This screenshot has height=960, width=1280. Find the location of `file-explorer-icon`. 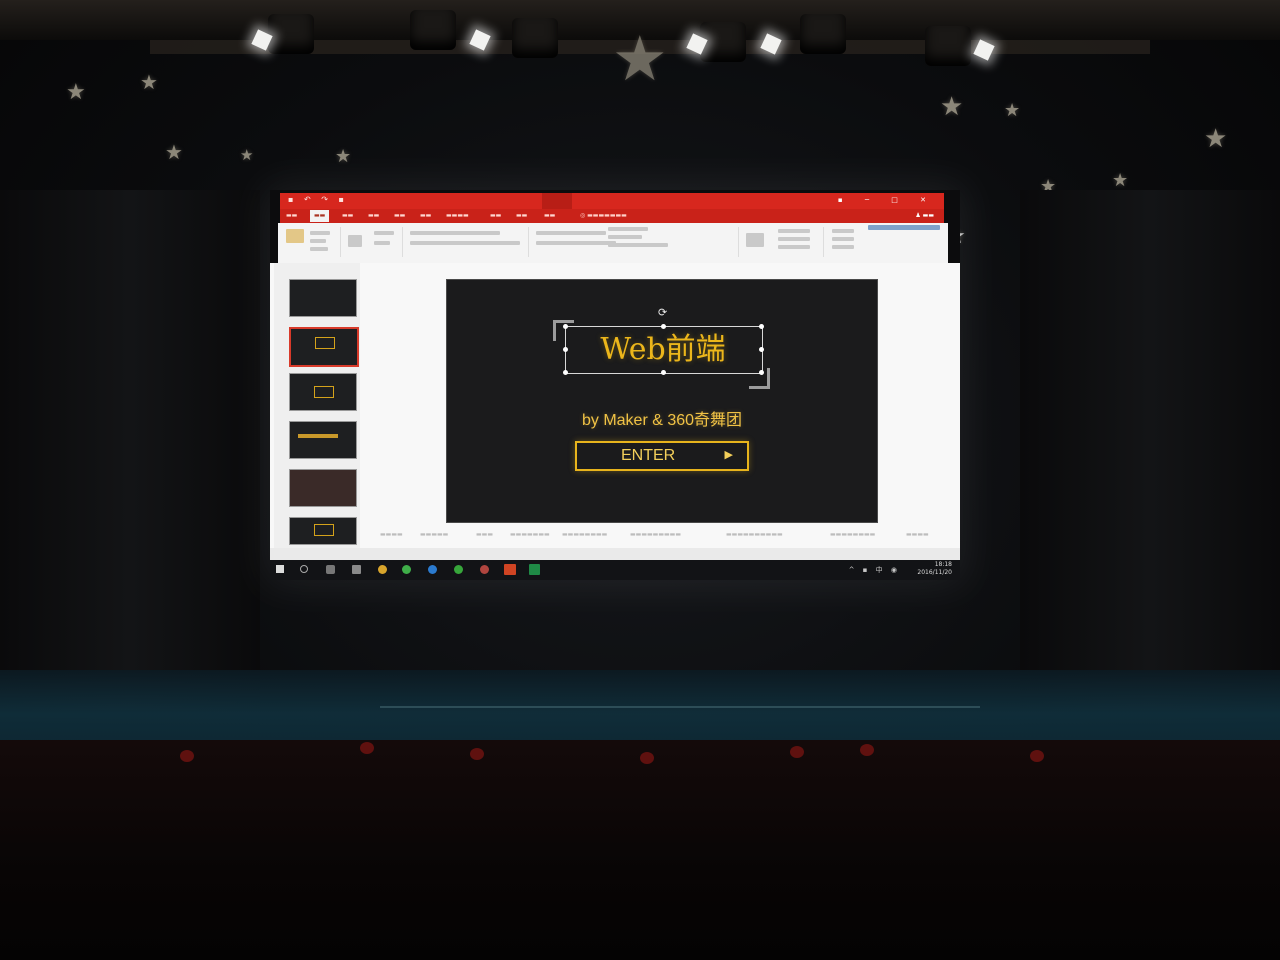

file-explorer-icon is located at coordinates (356, 569).